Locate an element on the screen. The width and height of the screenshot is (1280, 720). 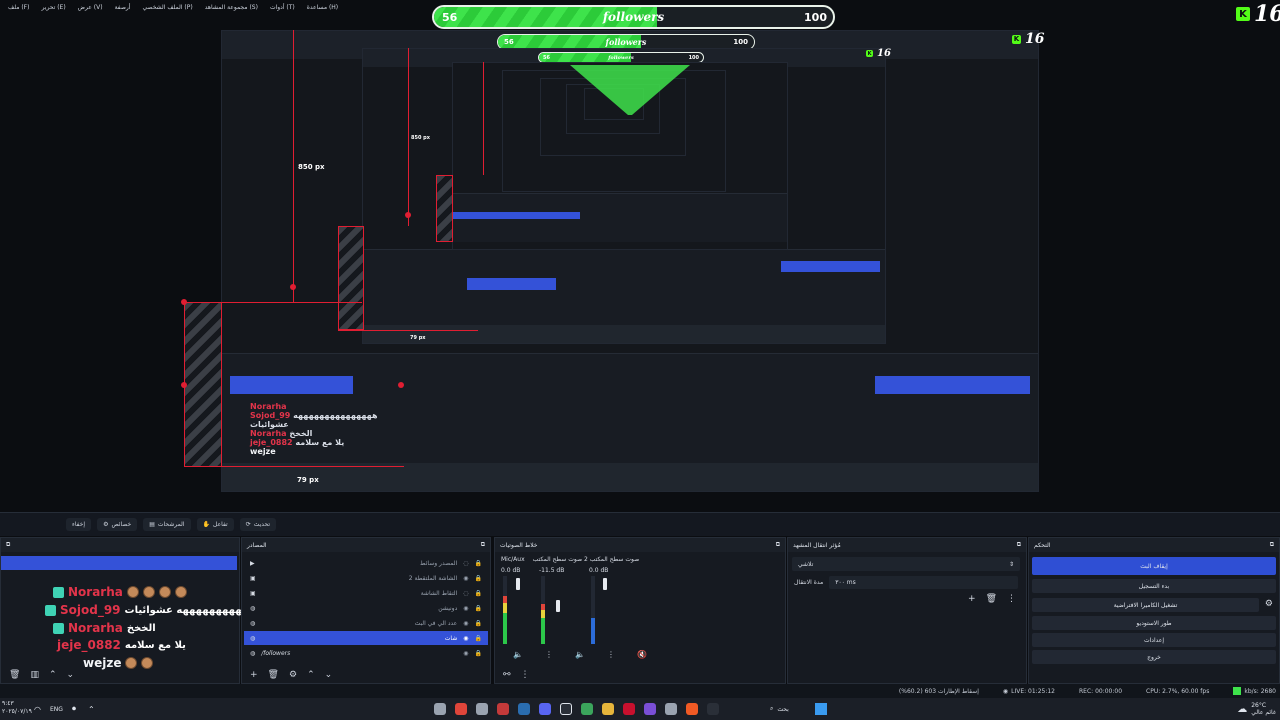
exit-button: خروج is located at coordinates (1154, 657).